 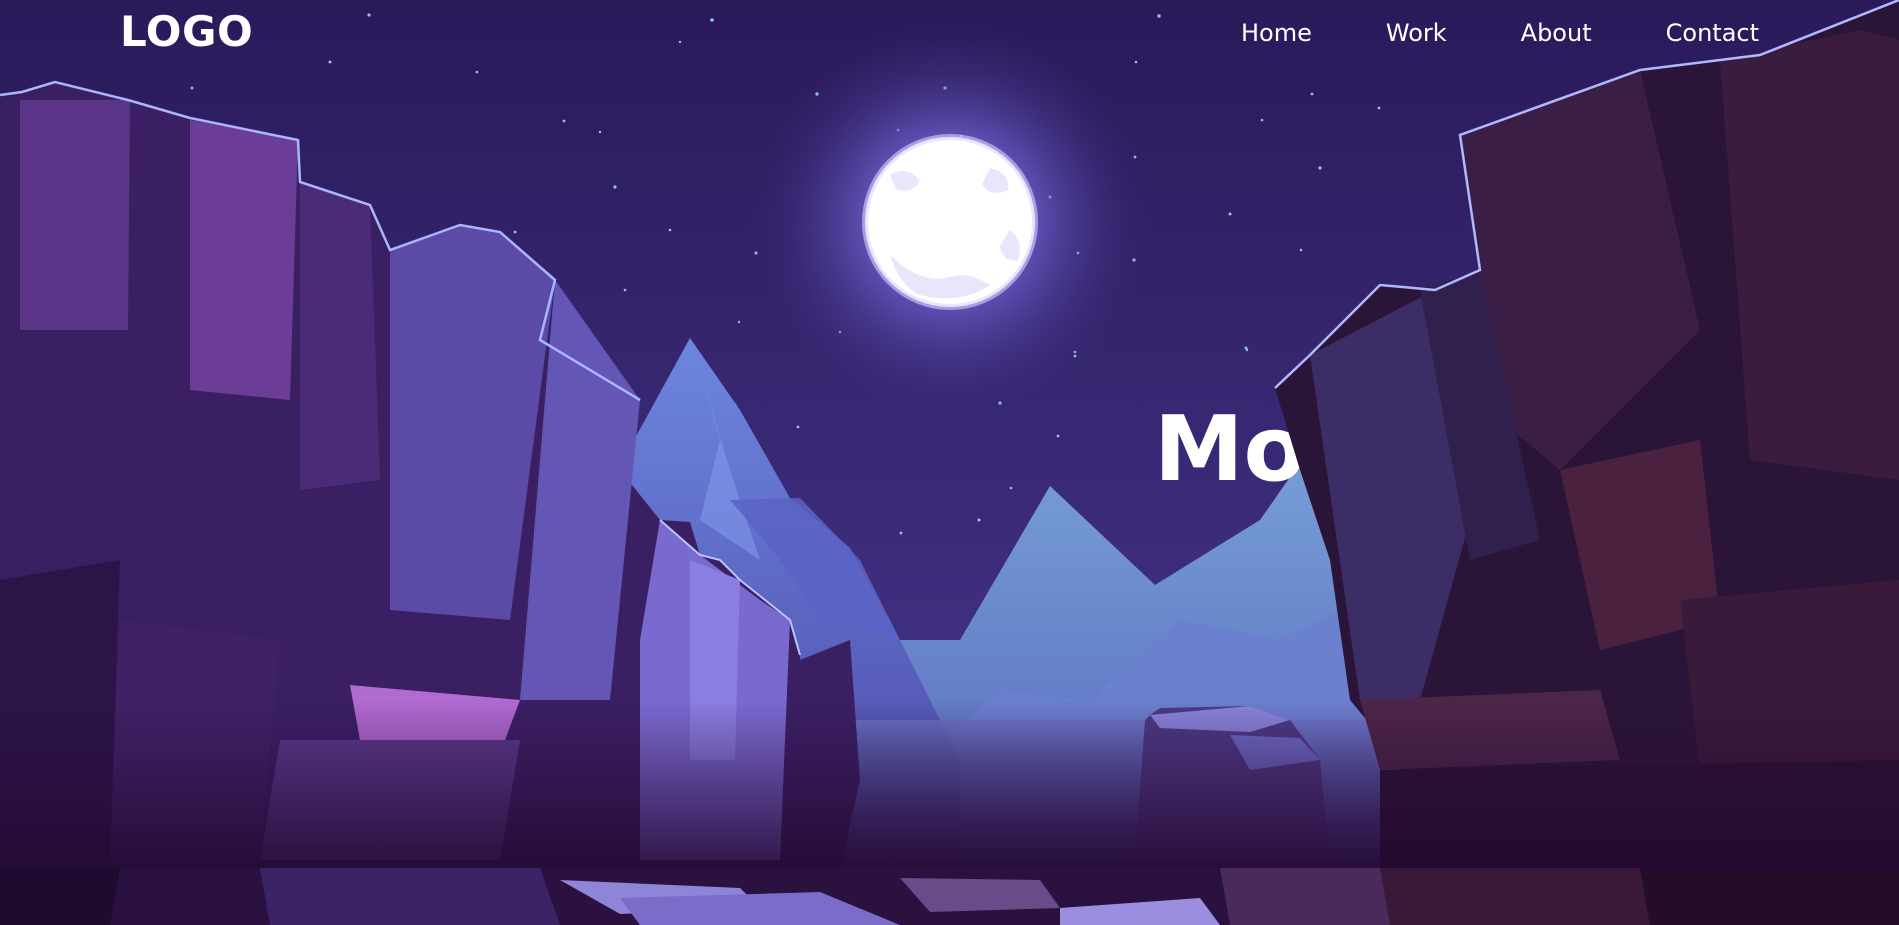 What do you see at coordinates (949, 896) in the screenshot?
I see `next-section-peek` at bounding box center [949, 896].